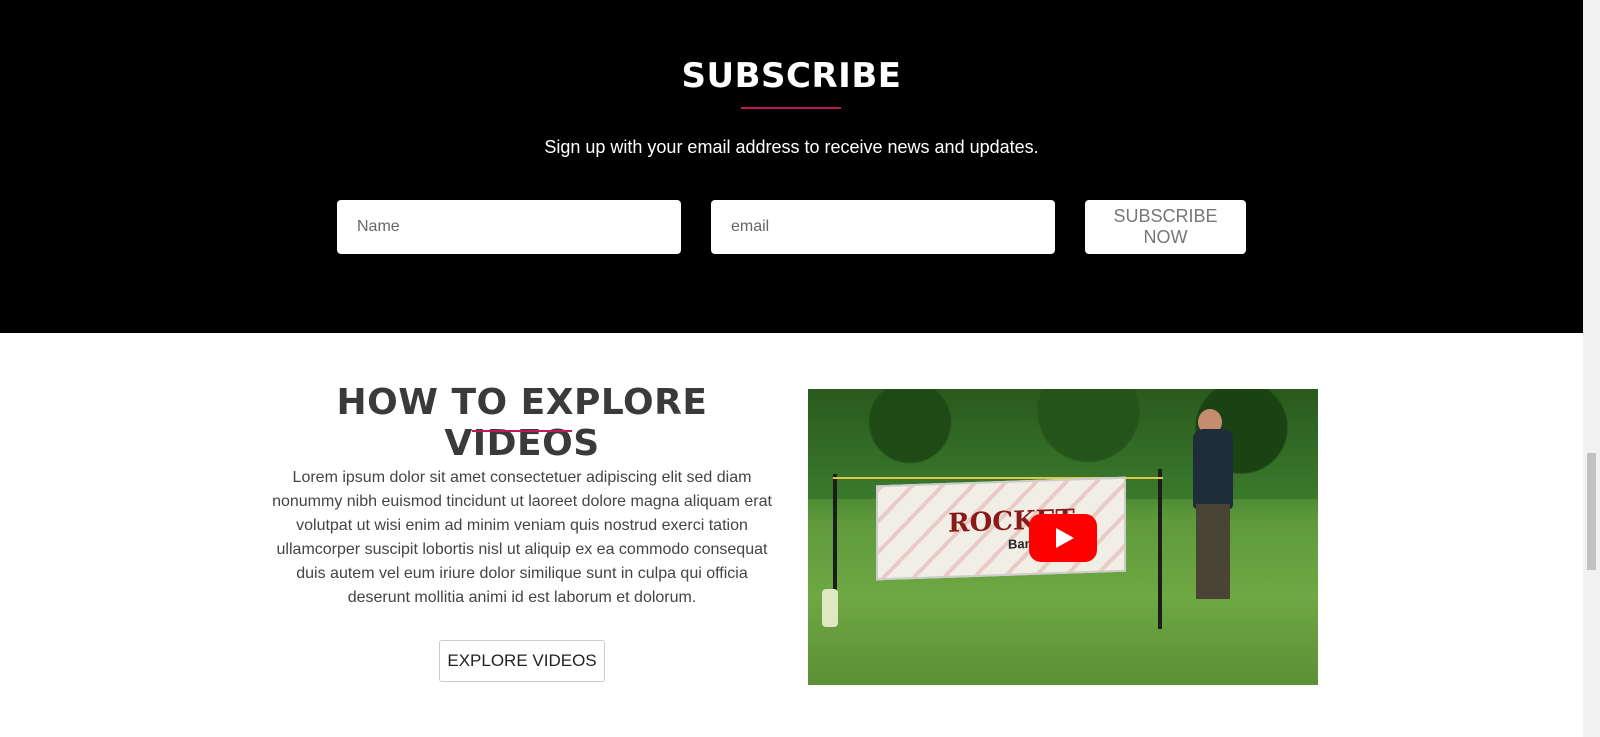  What do you see at coordinates (1165, 227) in the screenshot?
I see `subscribe-now-button: SUBSCRIBE NOW` at bounding box center [1165, 227].